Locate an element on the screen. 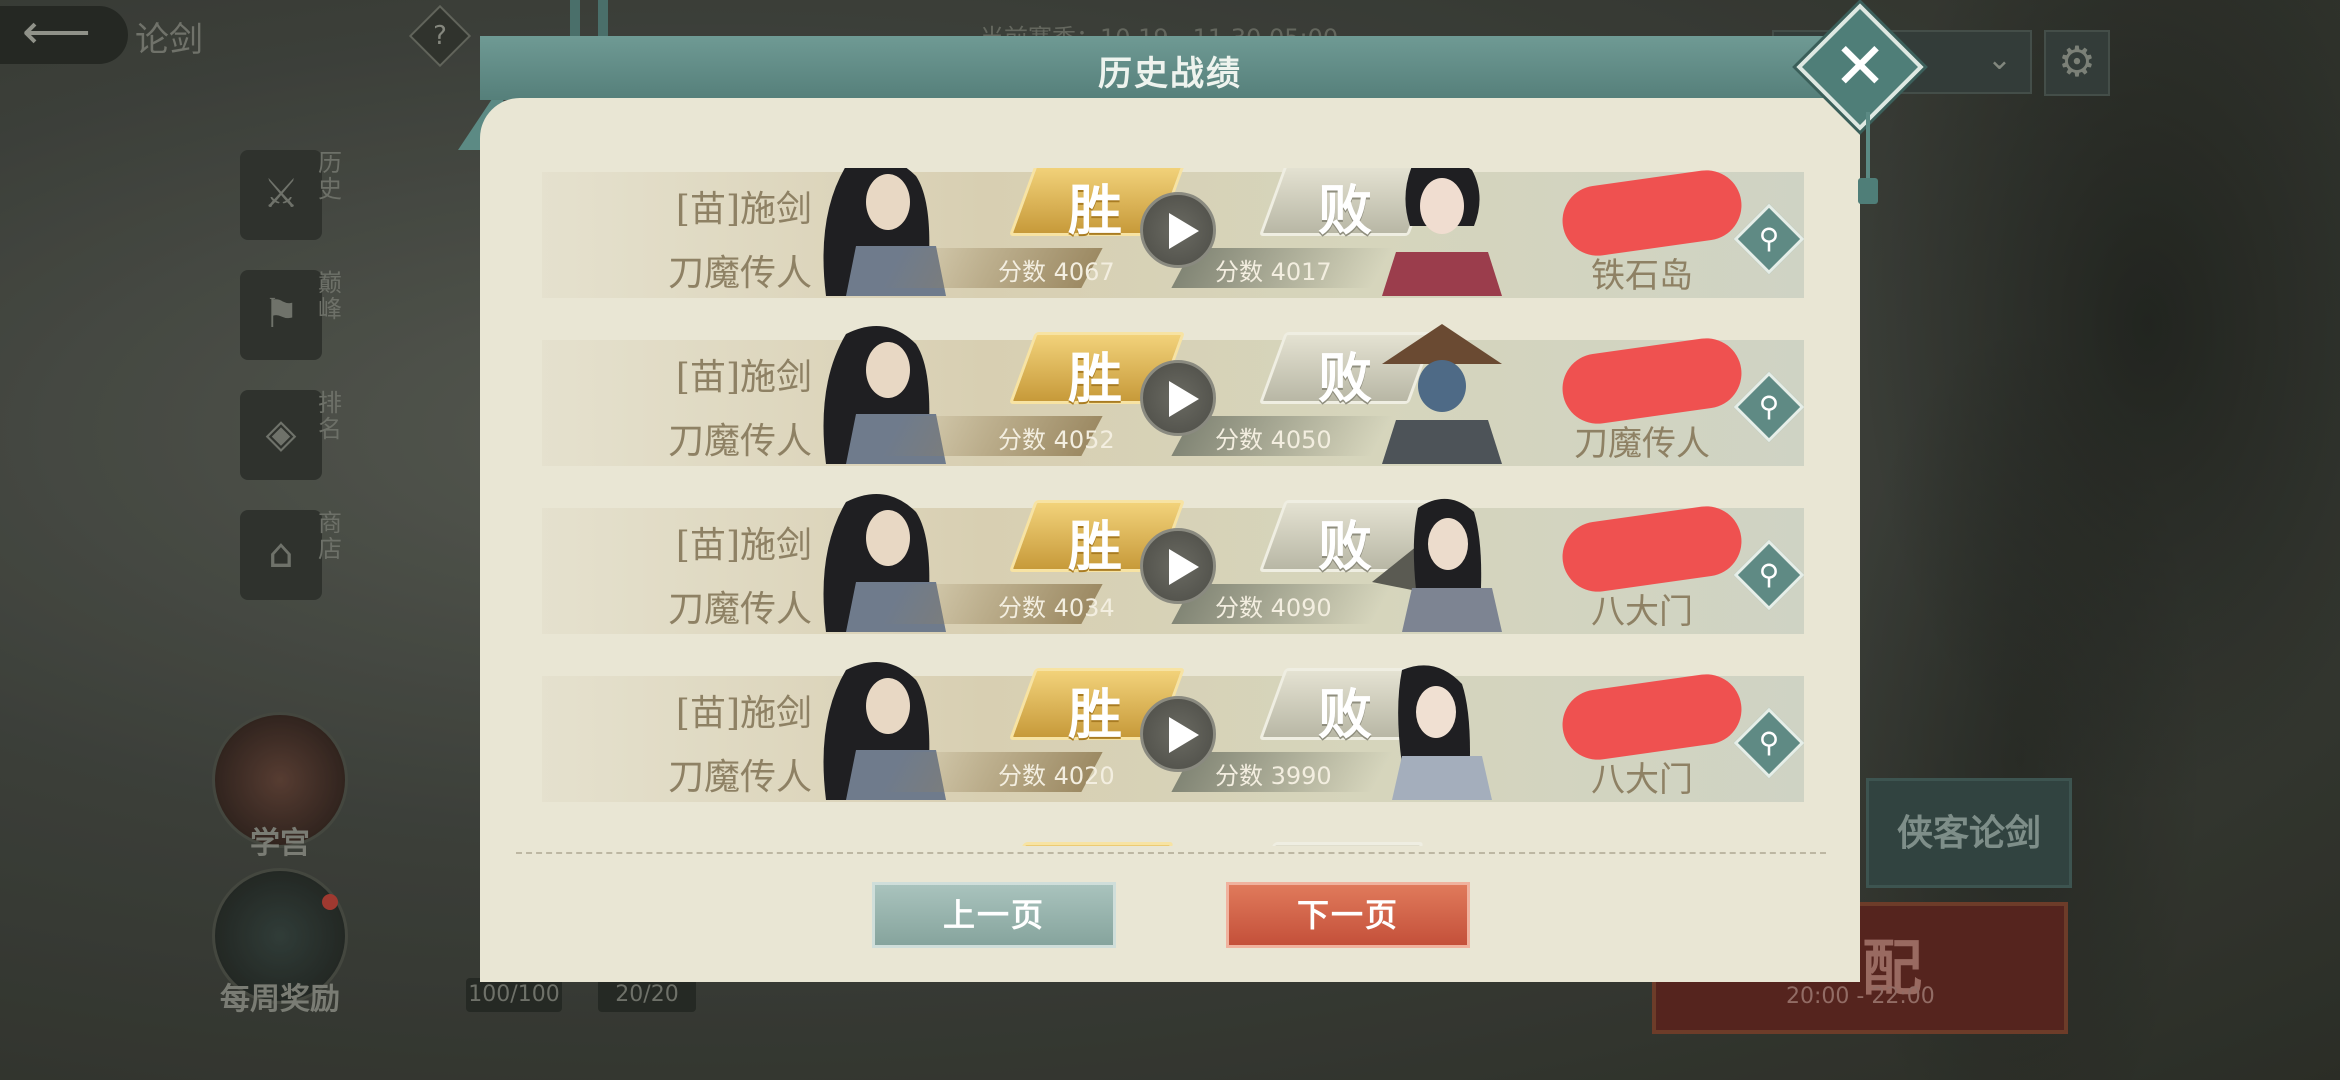  player-score: 分数 4034 is located at coordinates (1056, 608).